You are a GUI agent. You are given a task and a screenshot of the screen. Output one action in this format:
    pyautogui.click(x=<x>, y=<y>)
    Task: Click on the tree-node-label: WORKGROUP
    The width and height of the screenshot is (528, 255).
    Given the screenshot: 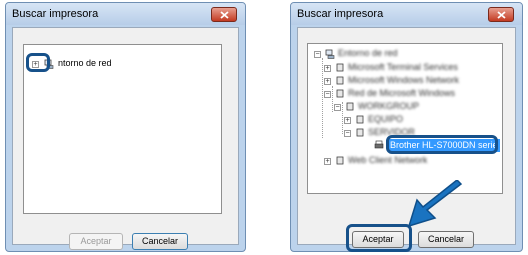 What is the action you would take?
    pyautogui.click(x=389, y=106)
    